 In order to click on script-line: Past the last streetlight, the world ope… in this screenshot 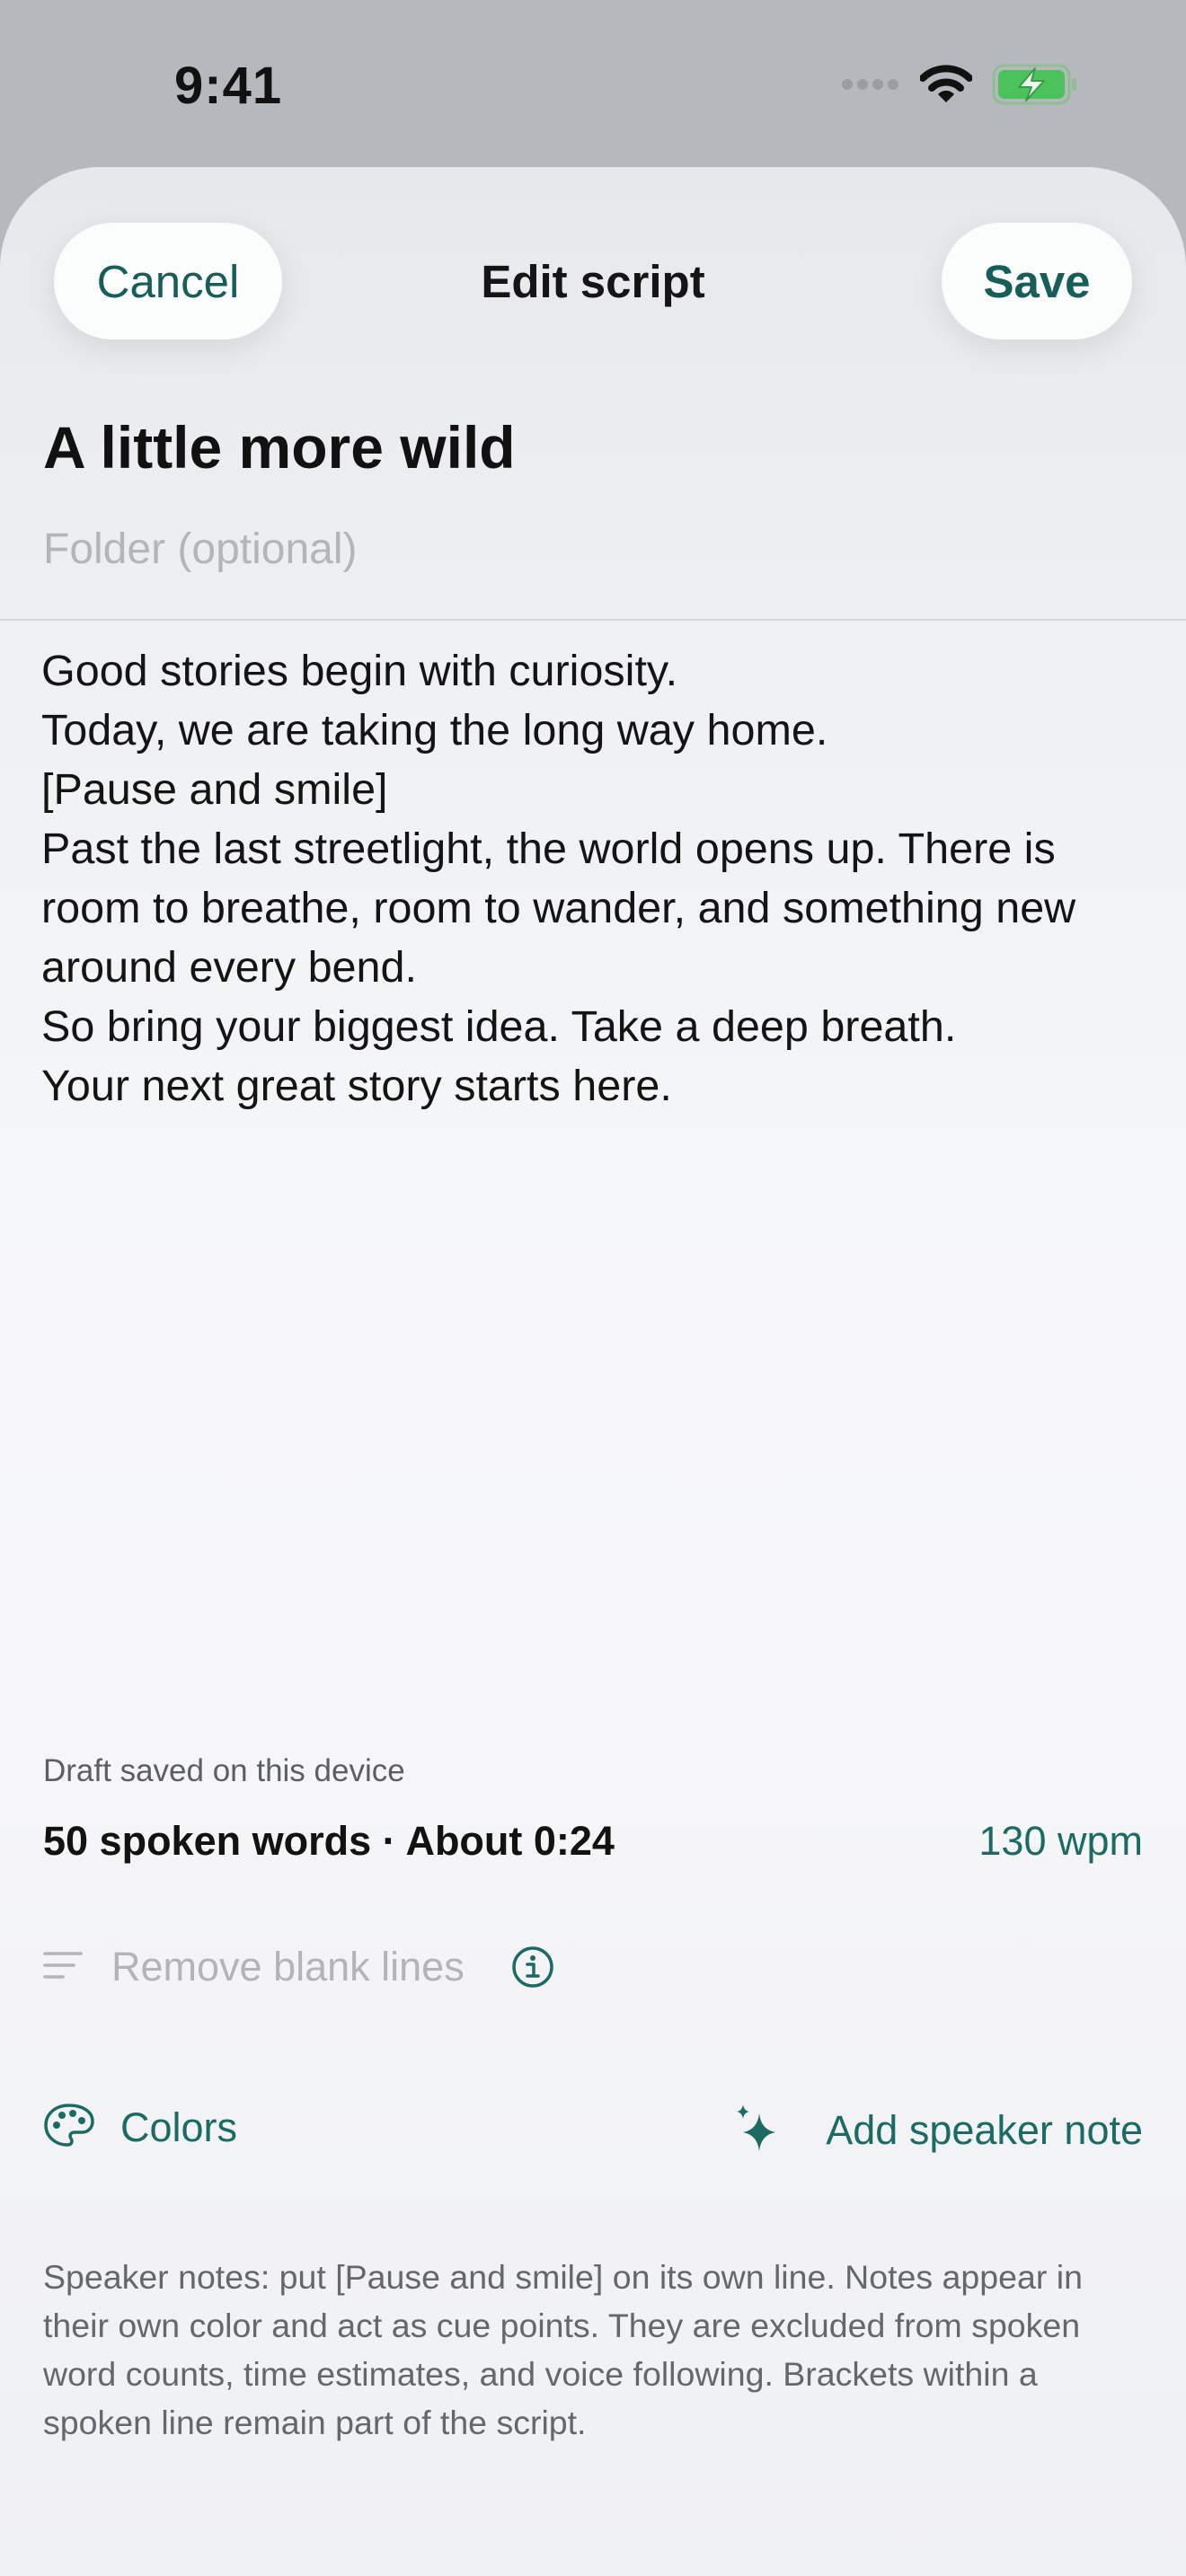, I will do `click(548, 849)`.